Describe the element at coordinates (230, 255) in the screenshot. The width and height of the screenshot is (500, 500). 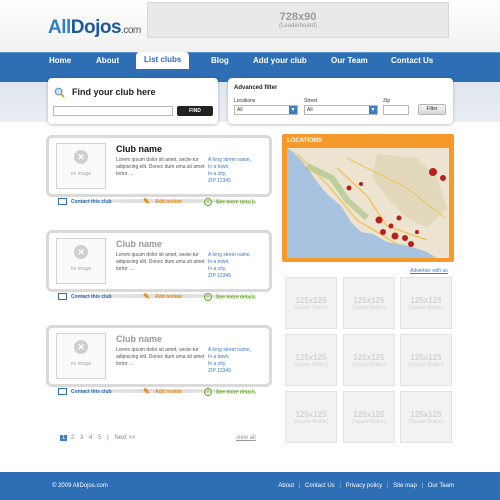
I see `address-line: A long street name,` at that location.